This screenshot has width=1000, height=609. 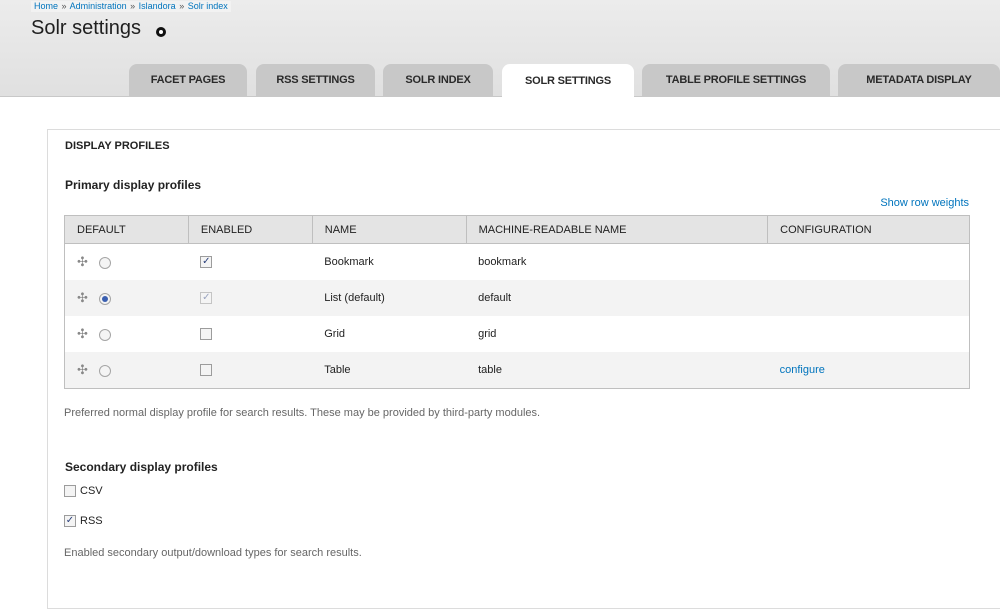 I want to click on secondary-option-csv: CSV, so click(x=83, y=491).